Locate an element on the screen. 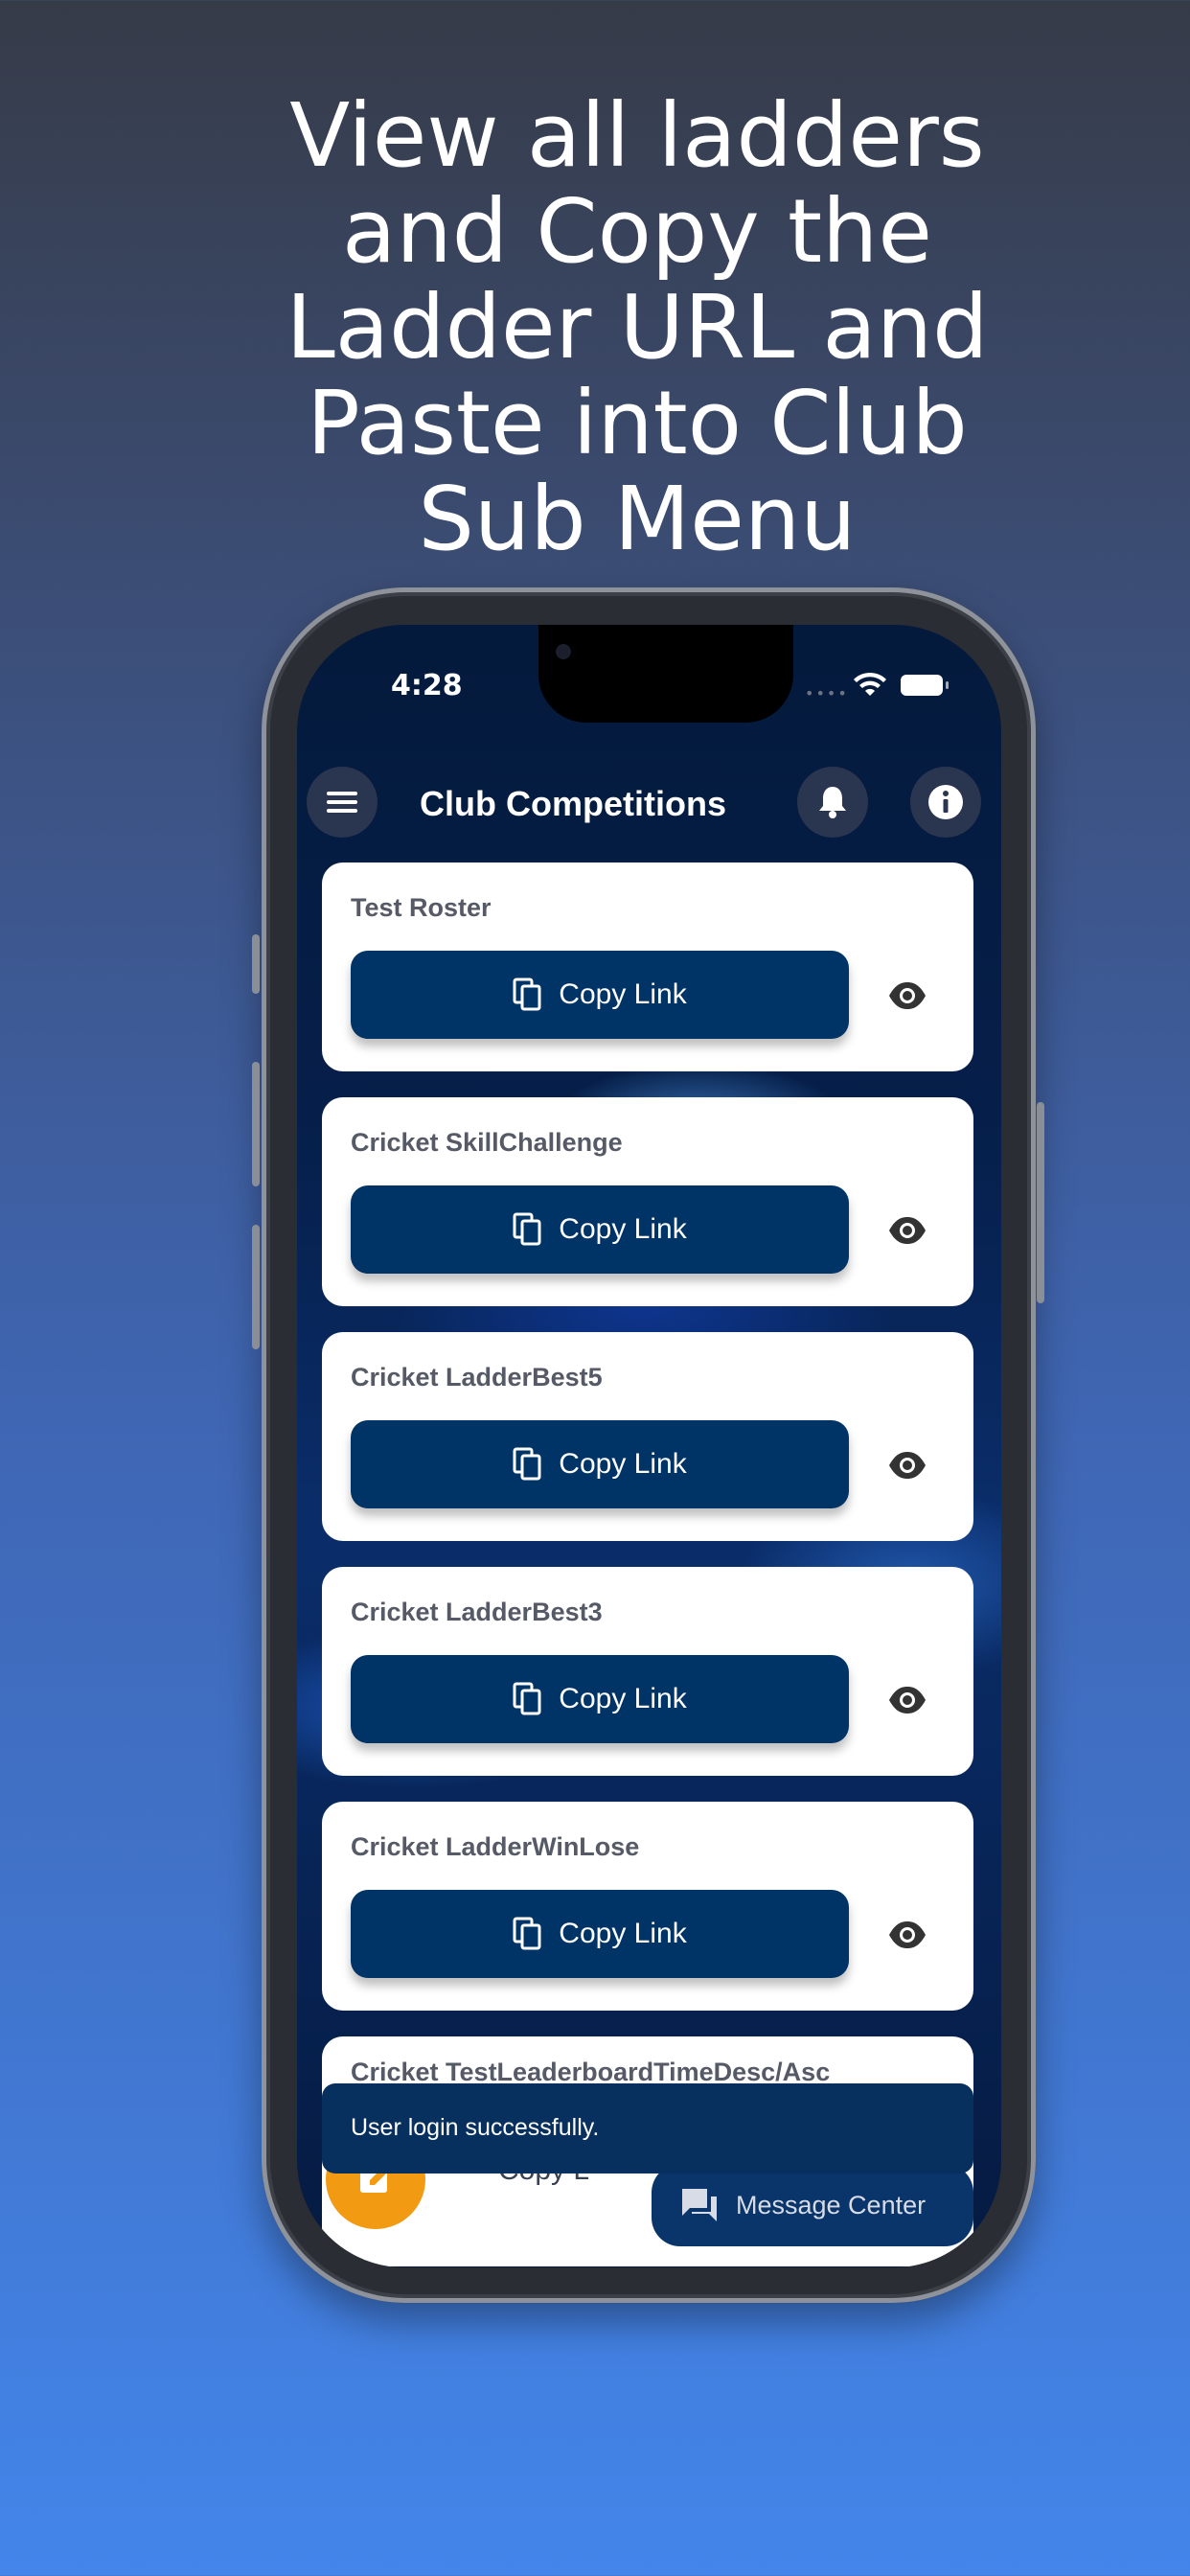 This screenshot has height=2576, width=1190. ladder-title: Cricket LadderBest3 is located at coordinates (477, 1612).